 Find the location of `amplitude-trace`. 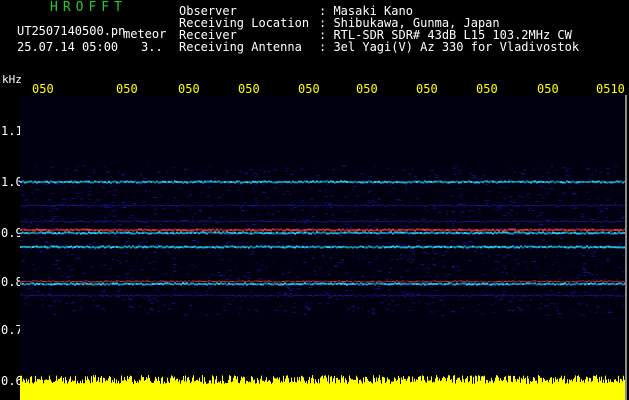

amplitude-trace is located at coordinates (322, 387).